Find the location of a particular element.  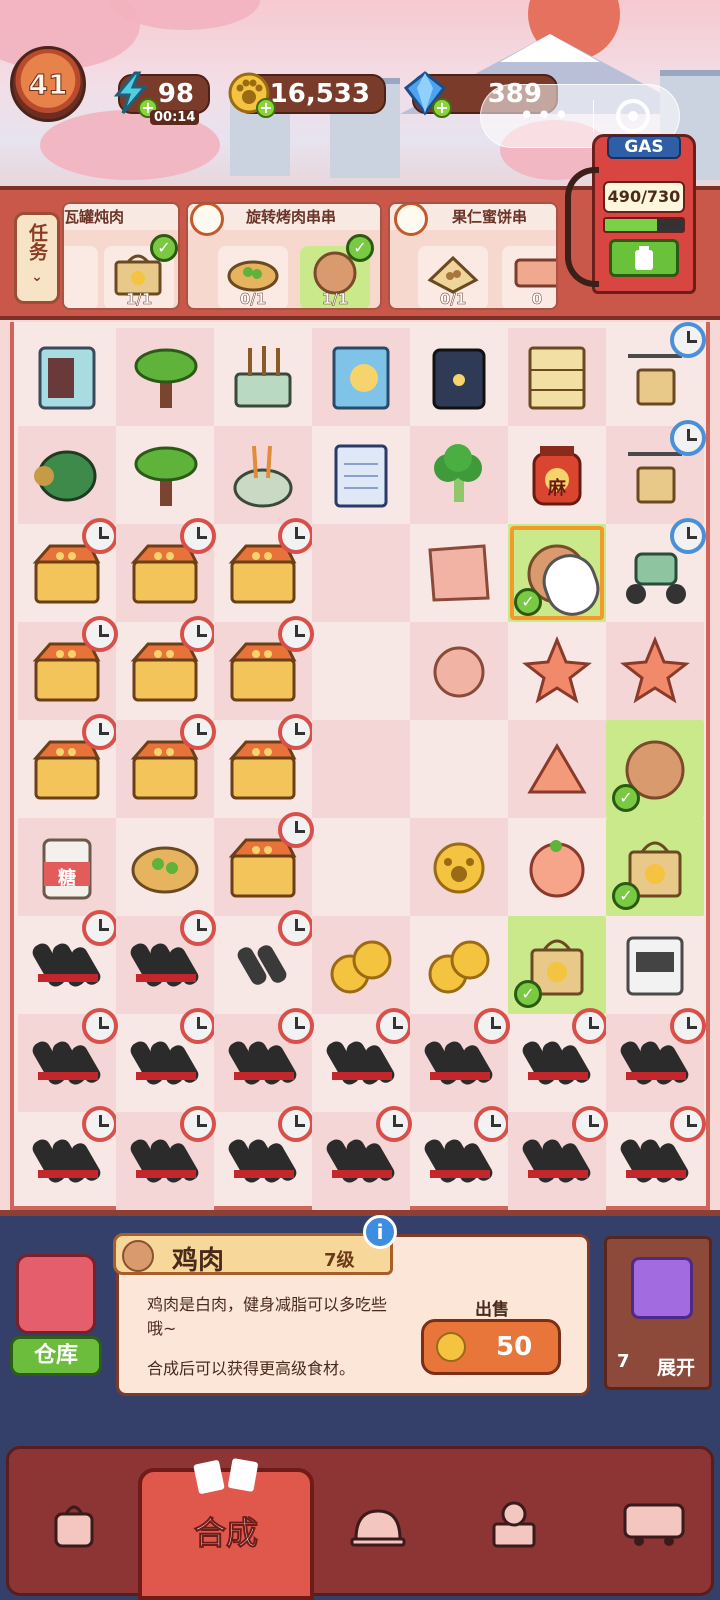

energy-timer: 00:14 is located at coordinates (175, 117).